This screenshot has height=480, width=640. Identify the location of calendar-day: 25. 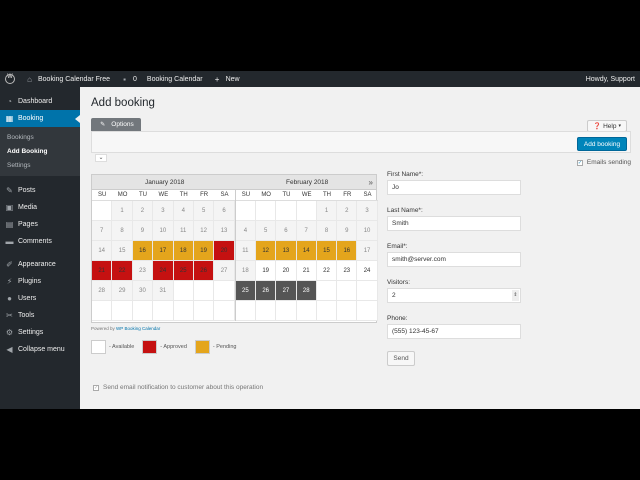
(183, 271).